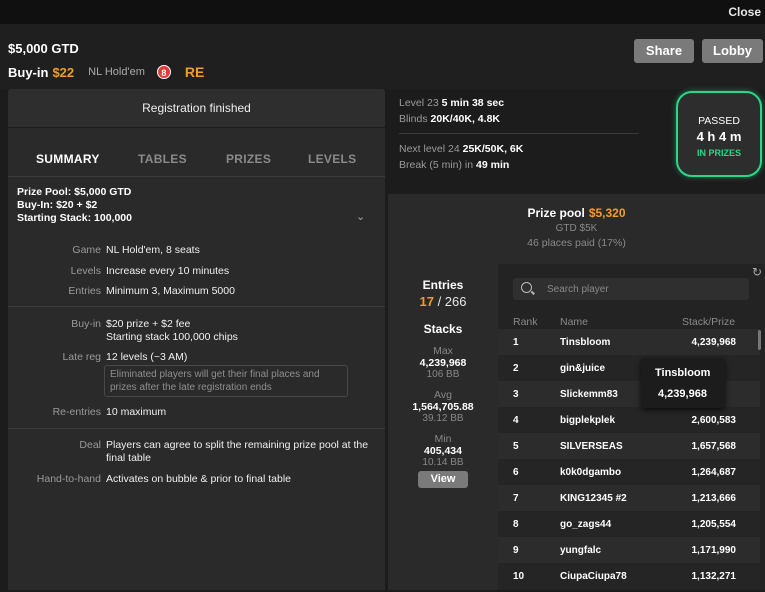  Describe the element at coordinates (525, 322) in the screenshot. I see `col-rank-header: Rank` at that location.